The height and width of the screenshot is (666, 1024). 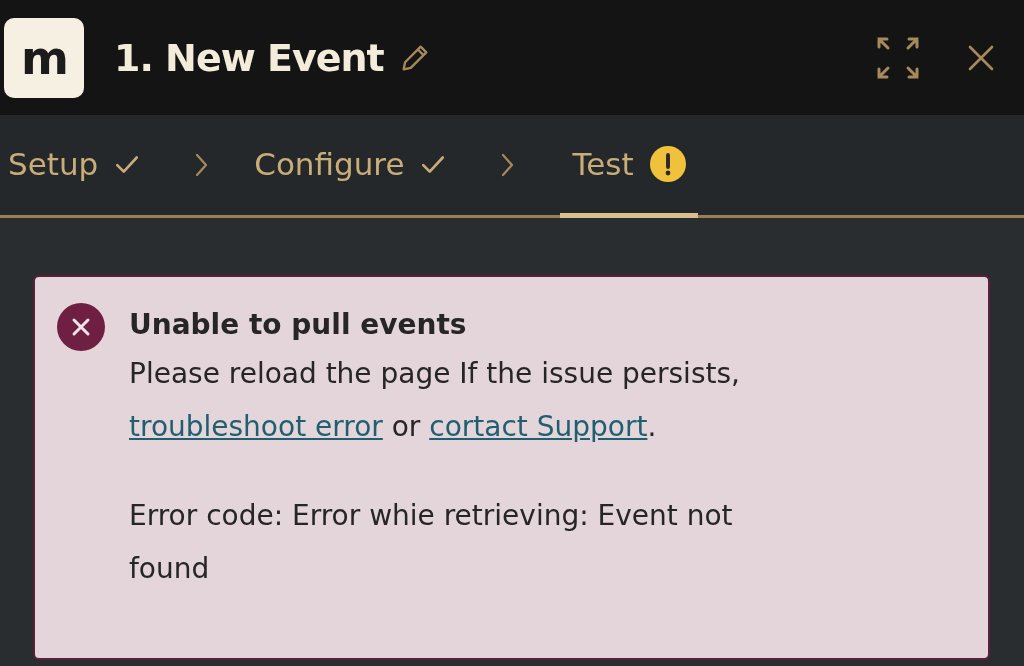 What do you see at coordinates (898, 57) in the screenshot?
I see `expand-icon` at bounding box center [898, 57].